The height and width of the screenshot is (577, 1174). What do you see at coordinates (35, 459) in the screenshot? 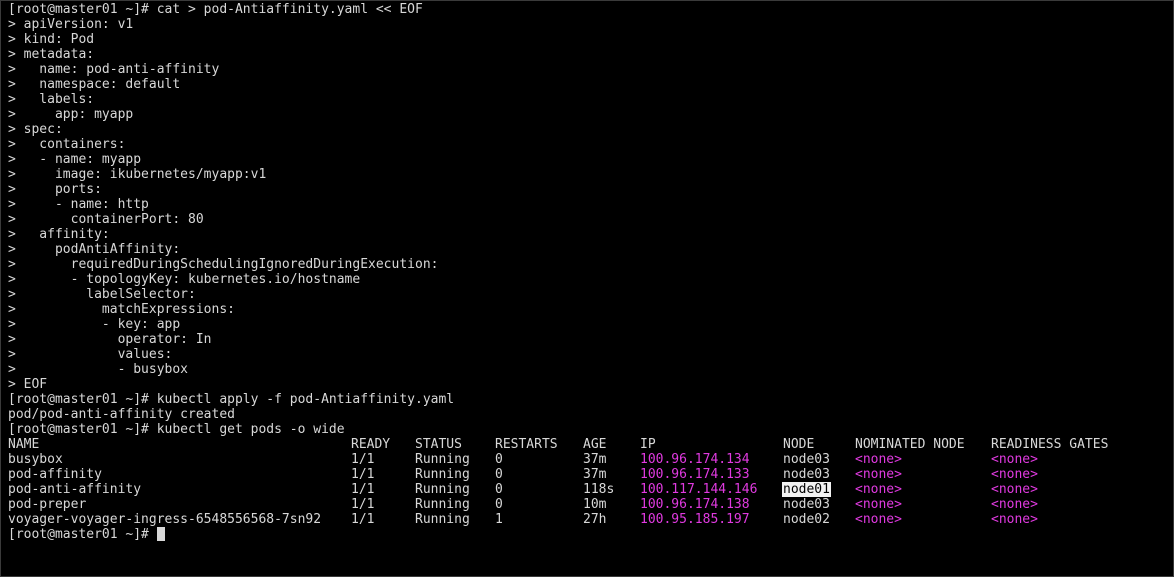
I see `pod-name: busybox` at bounding box center [35, 459].